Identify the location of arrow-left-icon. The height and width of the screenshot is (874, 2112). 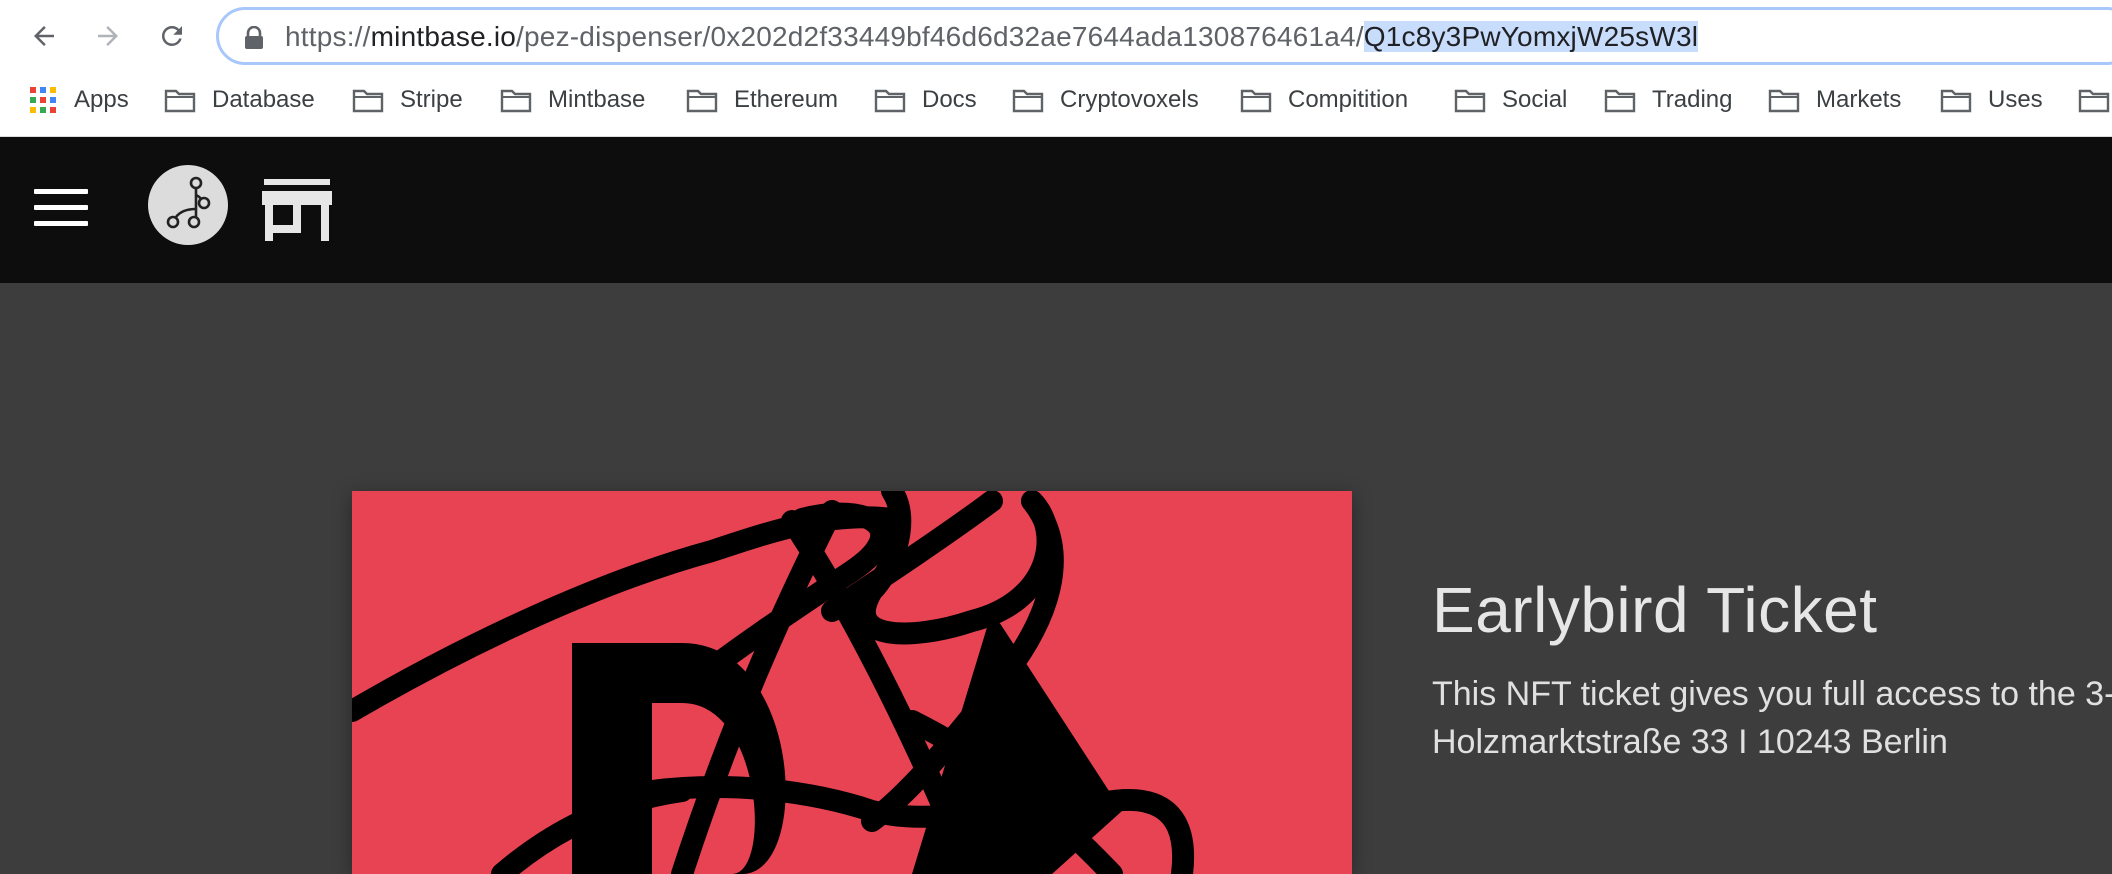
(44, 36).